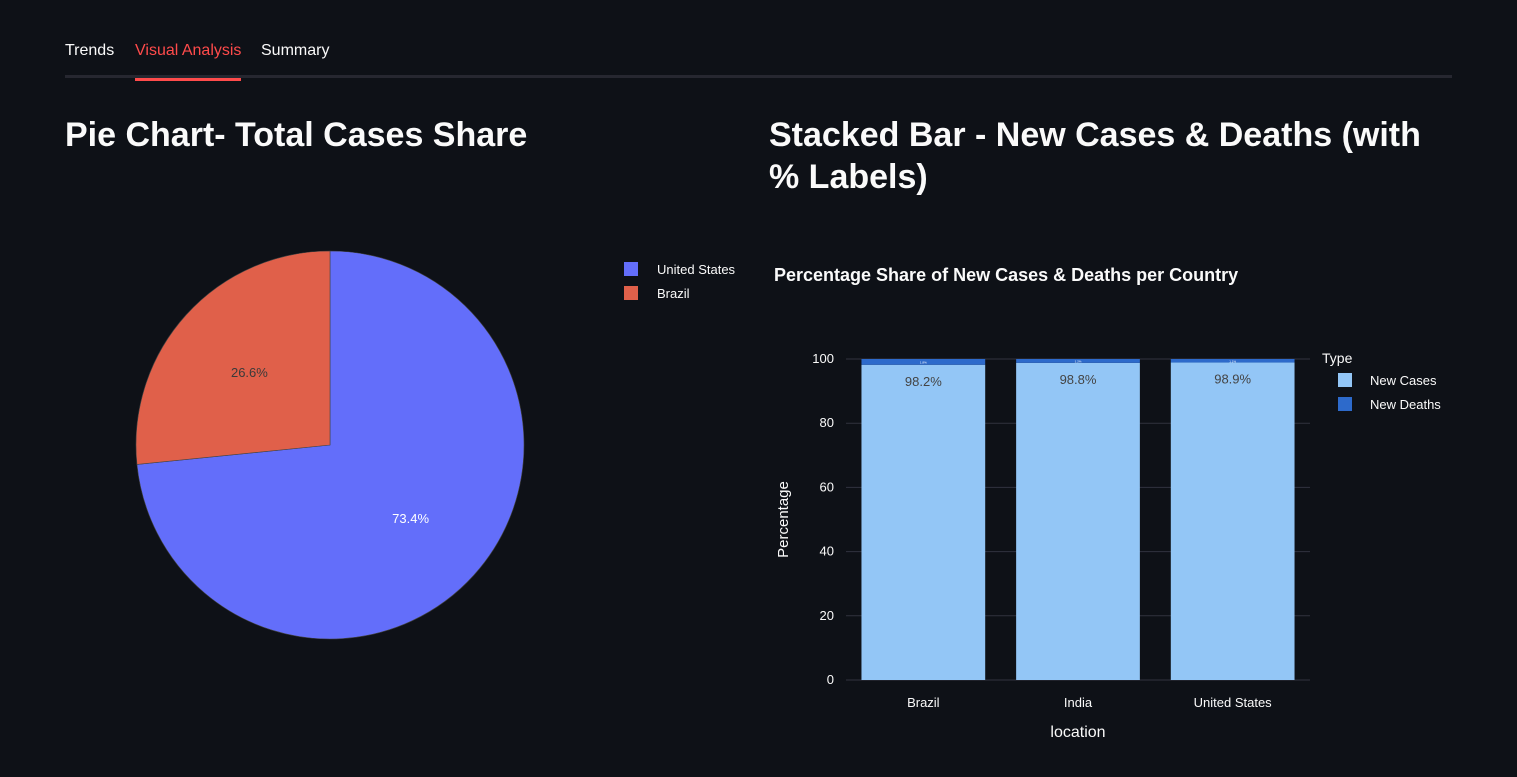  What do you see at coordinates (758, 55) in the screenshot?
I see `tab-bar: Trends Visual Analysis Summary` at bounding box center [758, 55].